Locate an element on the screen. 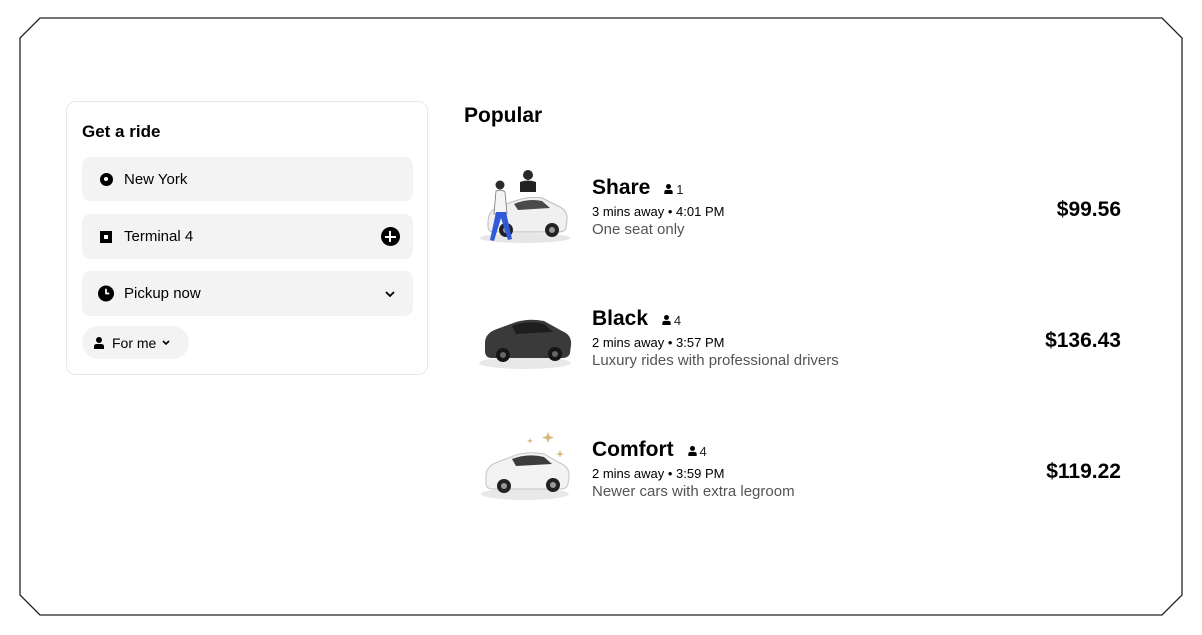 Image resolution: width=1202 pixels, height=635 pixels. popular-section-title: Popular is located at coordinates (503, 115).